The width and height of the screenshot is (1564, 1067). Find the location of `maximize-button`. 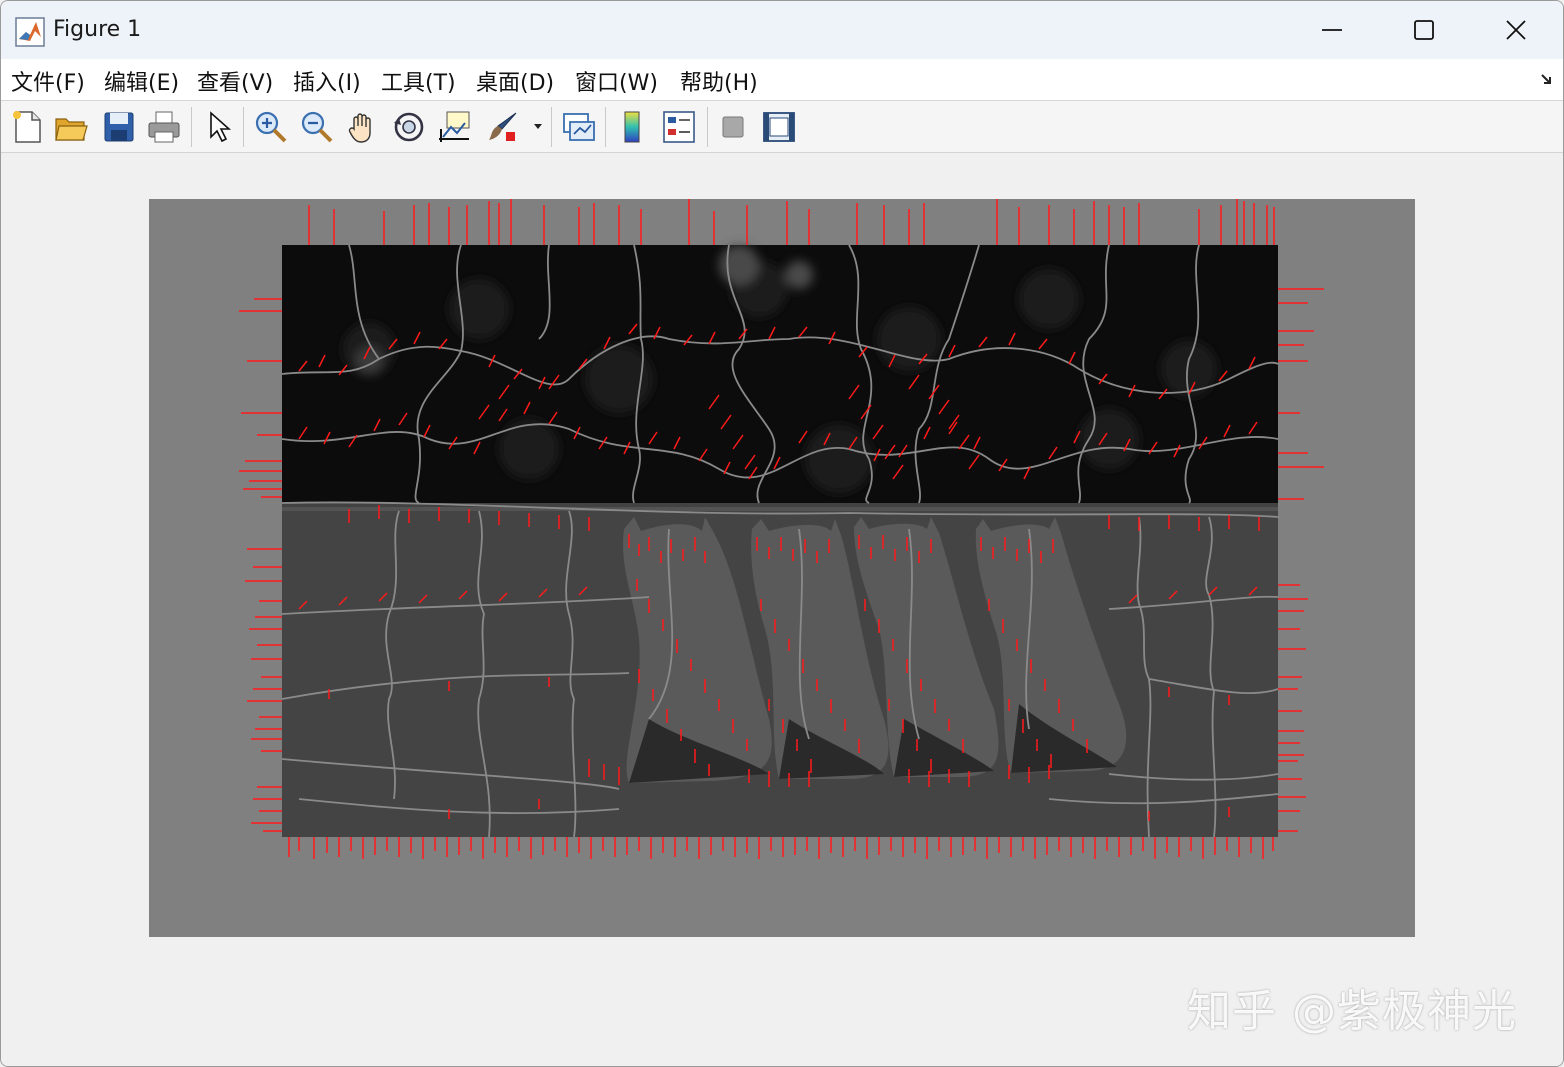

maximize-button is located at coordinates (1424, 30).